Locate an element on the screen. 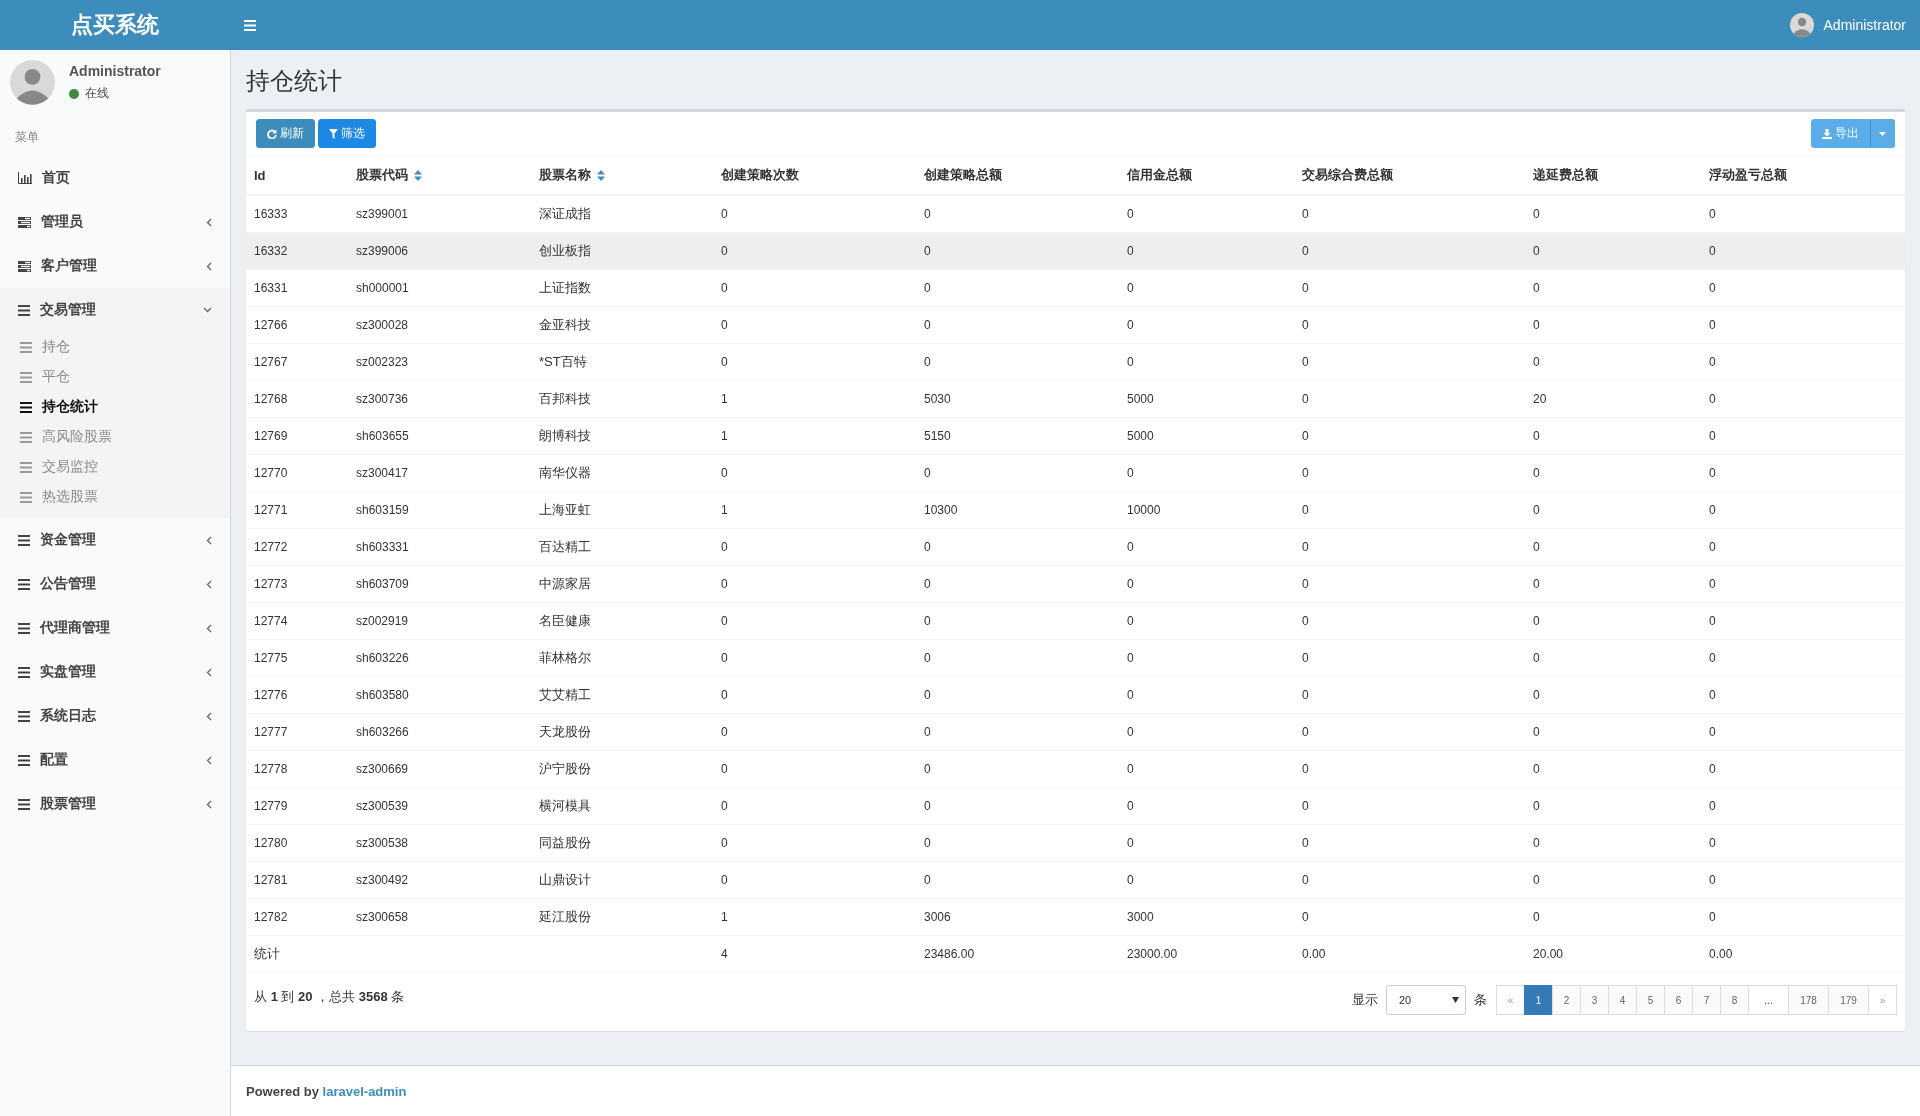 The image size is (1920, 1116). sidebar-item: 管理员 is located at coordinates (115, 222).